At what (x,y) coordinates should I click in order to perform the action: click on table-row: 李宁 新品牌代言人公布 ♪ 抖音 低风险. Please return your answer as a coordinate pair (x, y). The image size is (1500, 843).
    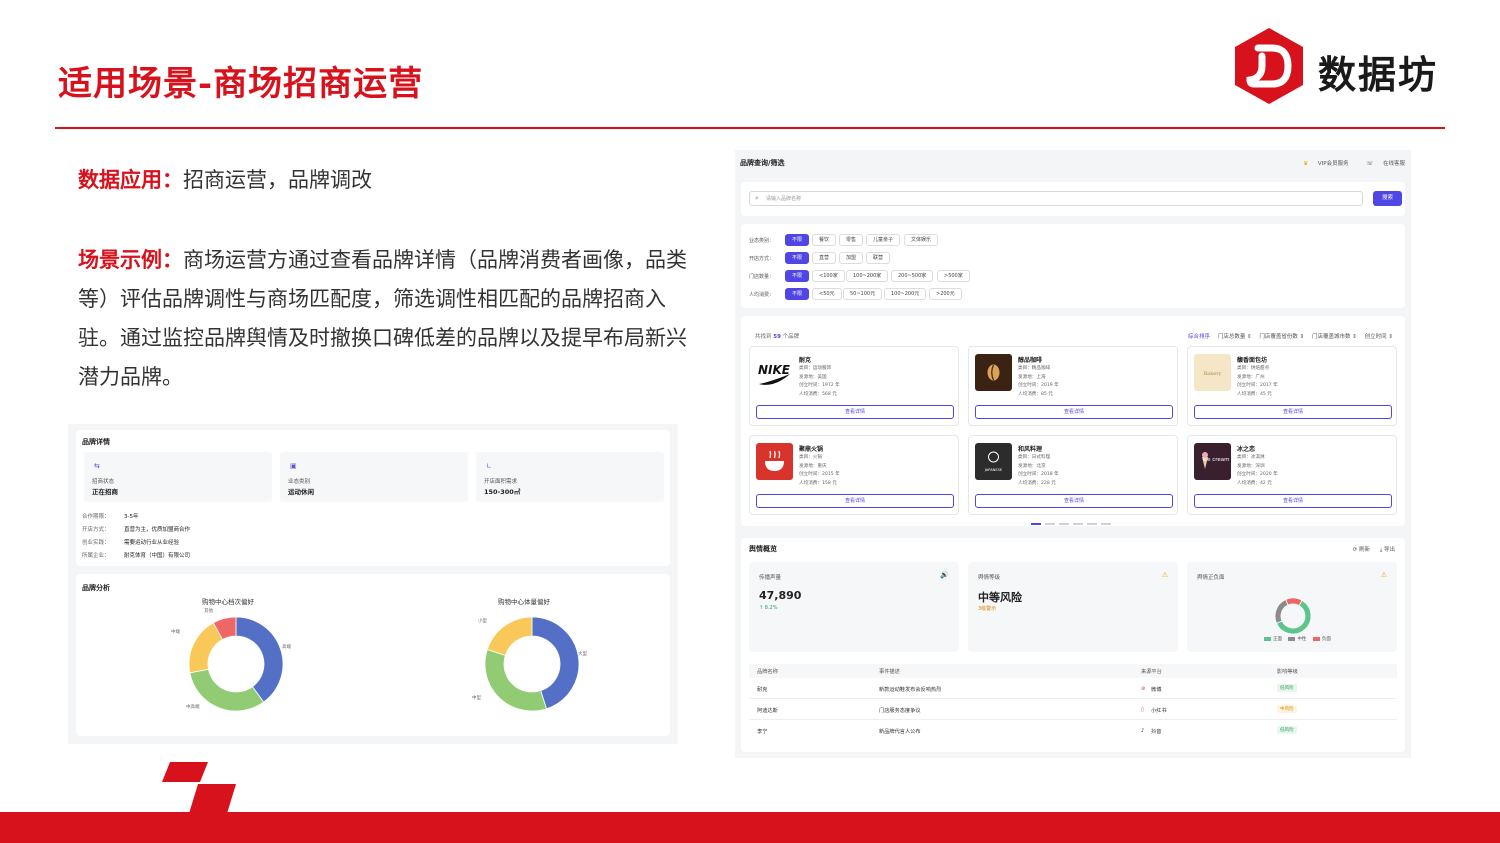
    Looking at the image, I should click on (1073, 730).